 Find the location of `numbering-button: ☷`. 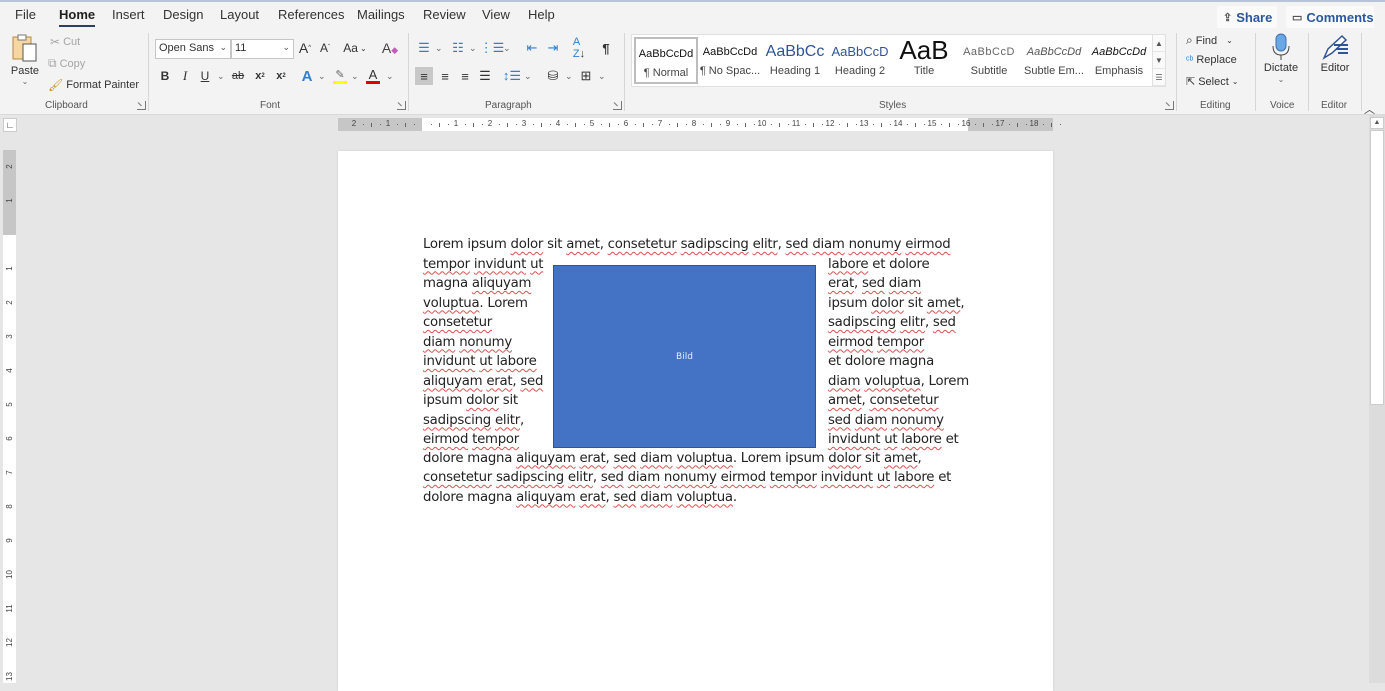

numbering-button: ☷ is located at coordinates (458, 48).